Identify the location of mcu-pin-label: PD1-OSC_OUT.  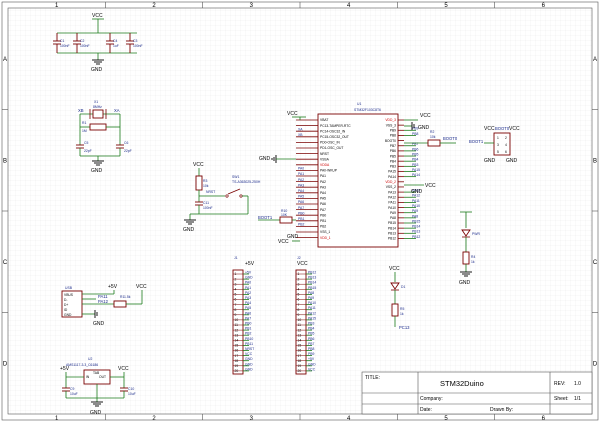
(331, 148).